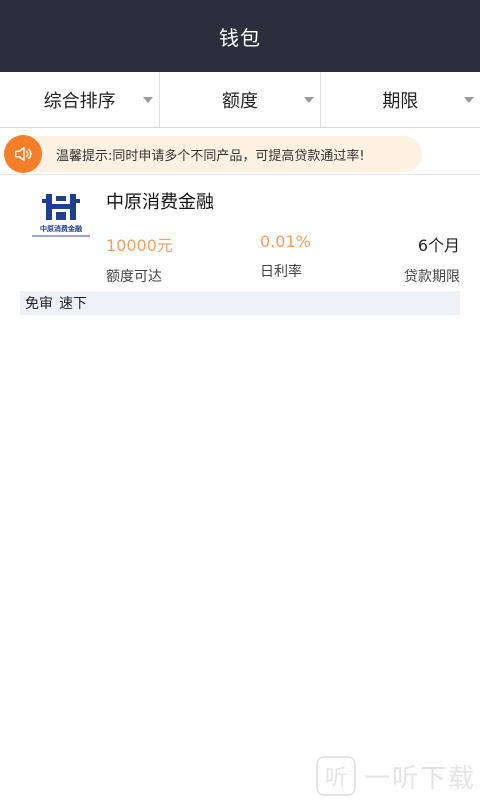 Image resolution: width=480 pixels, height=800 pixels. Describe the element at coordinates (139, 259) in the screenshot. I see `amount-stat: 10000元 额度可达` at that location.